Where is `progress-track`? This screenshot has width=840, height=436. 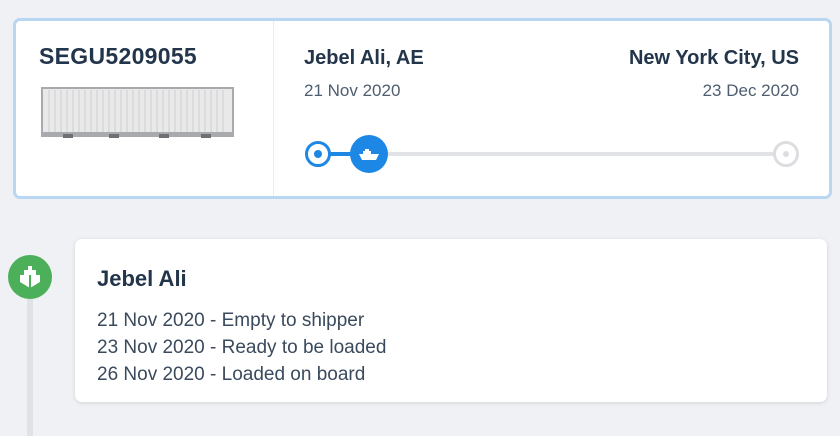
progress-track is located at coordinates (551, 154).